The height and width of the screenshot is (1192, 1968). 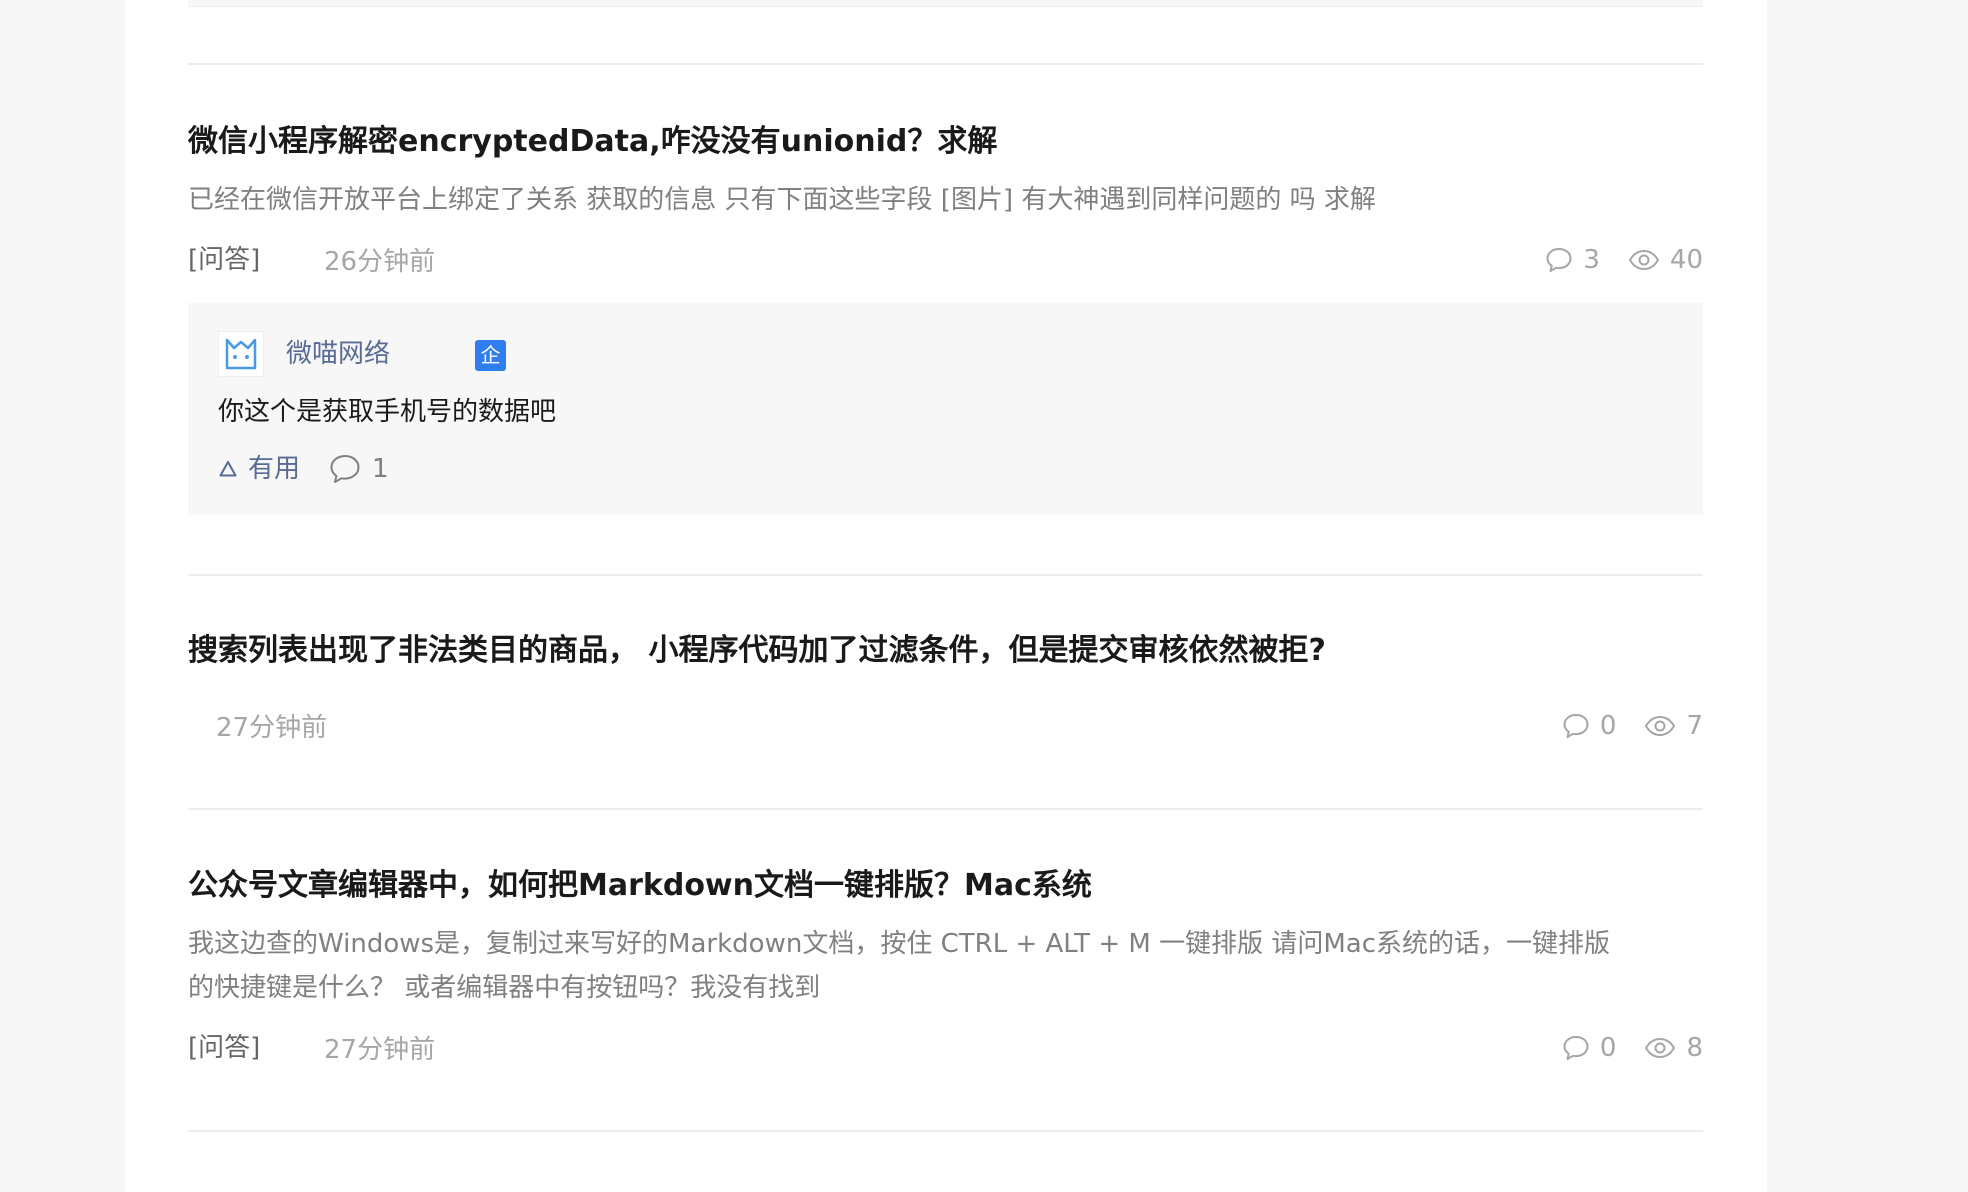 I want to click on answer-comment-button: 1, so click(x=358, y=469).